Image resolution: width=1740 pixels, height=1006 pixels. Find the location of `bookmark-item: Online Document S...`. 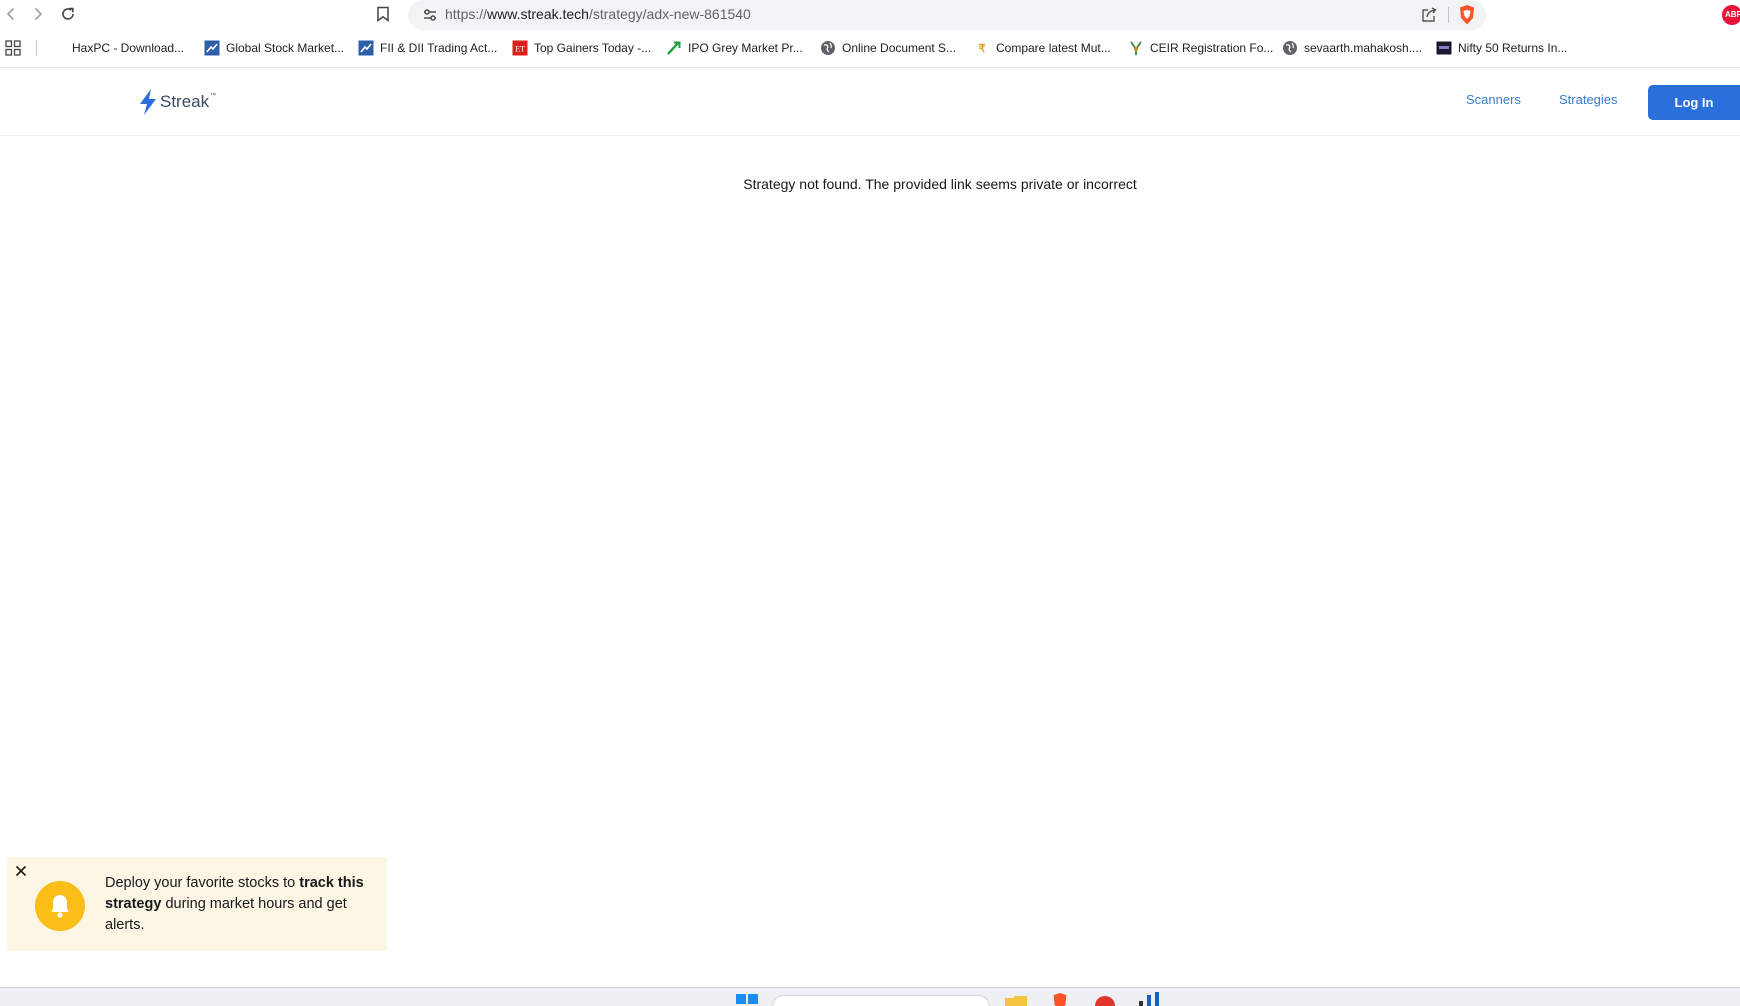

bookmark-item: Online Document S... is located at coordinates (888, 48).